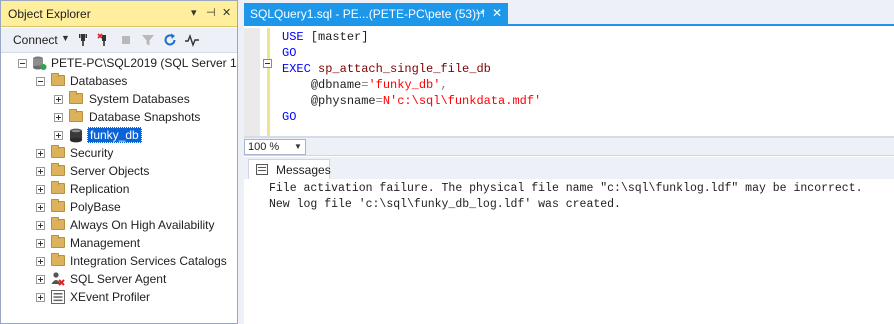 This screenshot has height=324, width=894. Describe the element at coordinates (105, 243) in the screenshot. I see `tree-label-management: Management` at that location.